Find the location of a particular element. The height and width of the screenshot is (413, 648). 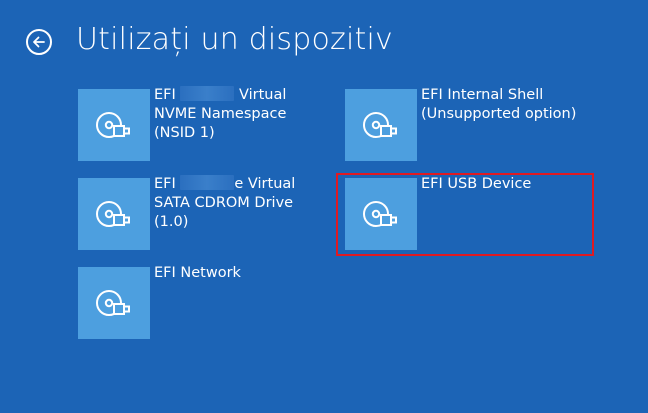

device-tile-sata-cdrom: EFI e Virtual SATA CDROM Drive (1.0) is located at coordinates (211, 212).